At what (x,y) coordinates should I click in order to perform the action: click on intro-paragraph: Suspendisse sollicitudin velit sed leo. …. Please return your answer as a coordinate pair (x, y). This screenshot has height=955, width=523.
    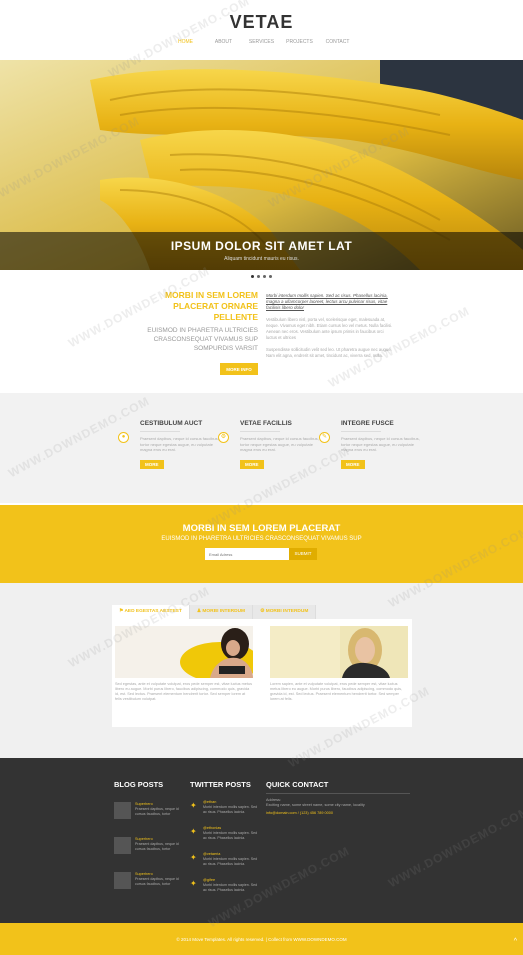
    Looking at the image, I should click on (329, 352).